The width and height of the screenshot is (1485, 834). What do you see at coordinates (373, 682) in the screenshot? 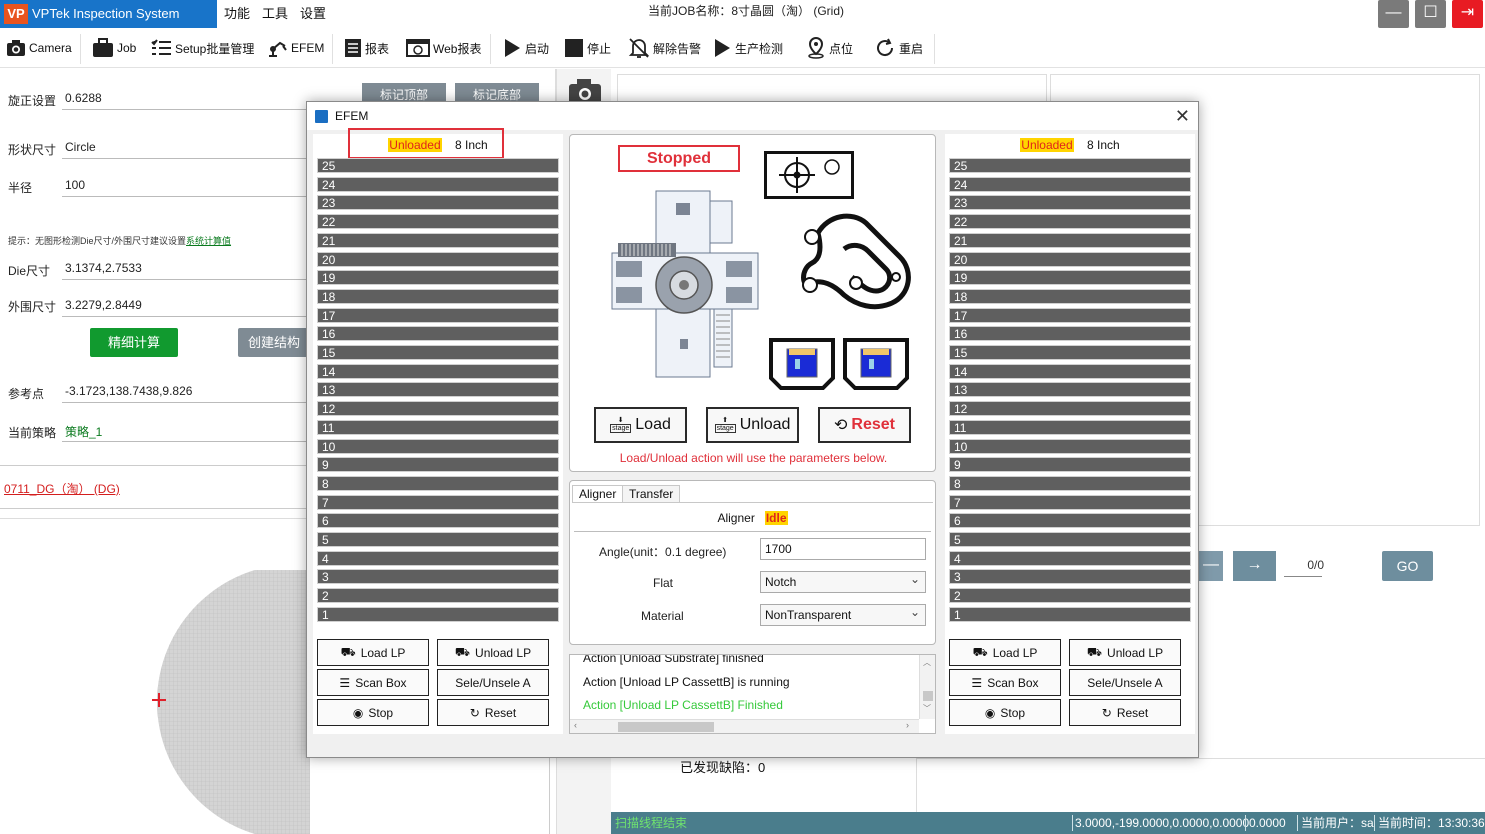
I see `left-scan-box-button: ☰ Scan Box` at bounding box center [373, 682].